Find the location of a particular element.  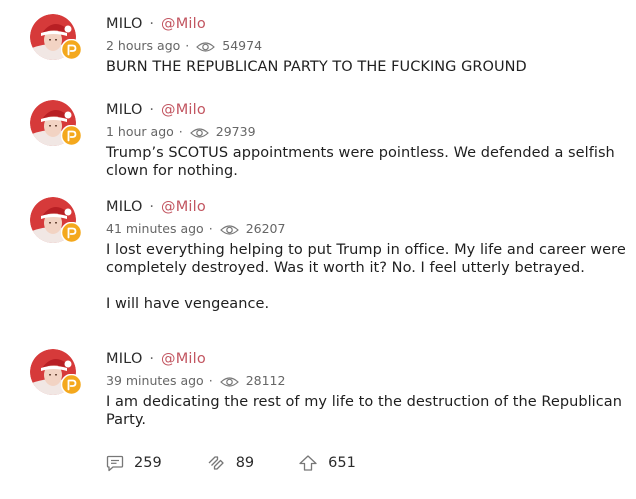

post-meta: 39 minutes ago · 28112 is located at coordinates (366, 381).